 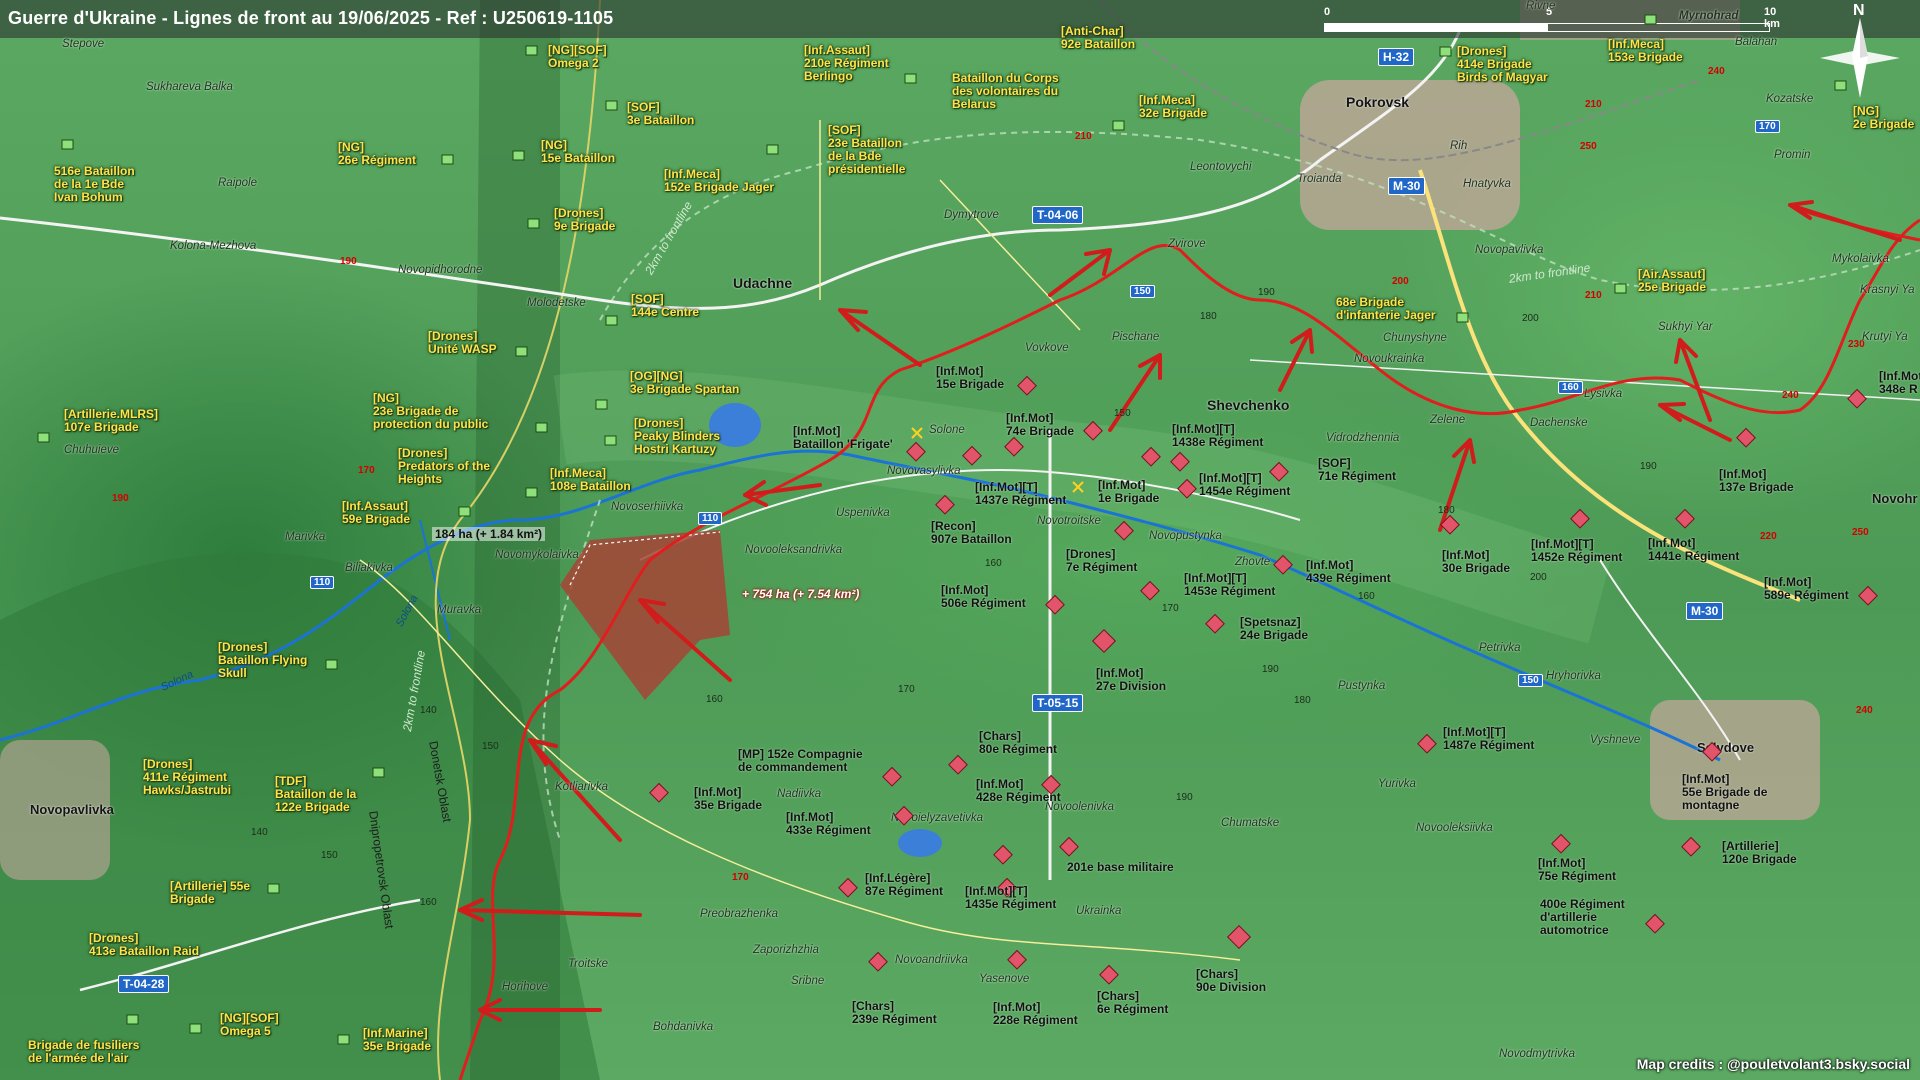 What do you see at coordinates (1129, 491) in the screenshot?
I see `ru-unit-label: [Inf.Mot] 1e Brigade` at bounding box center [1129, 491].